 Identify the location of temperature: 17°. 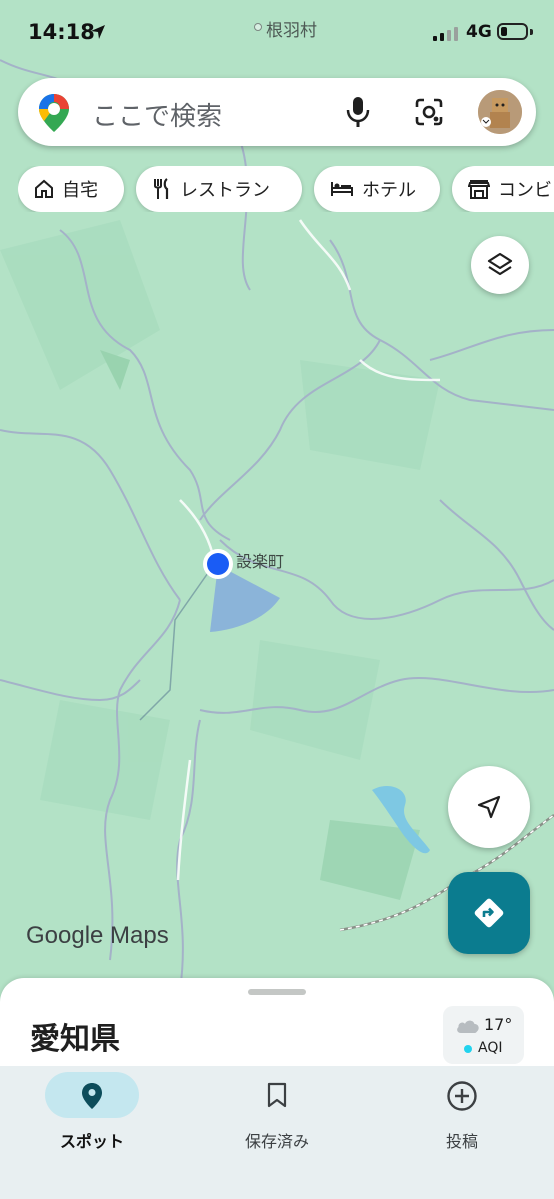
(498, 1024).